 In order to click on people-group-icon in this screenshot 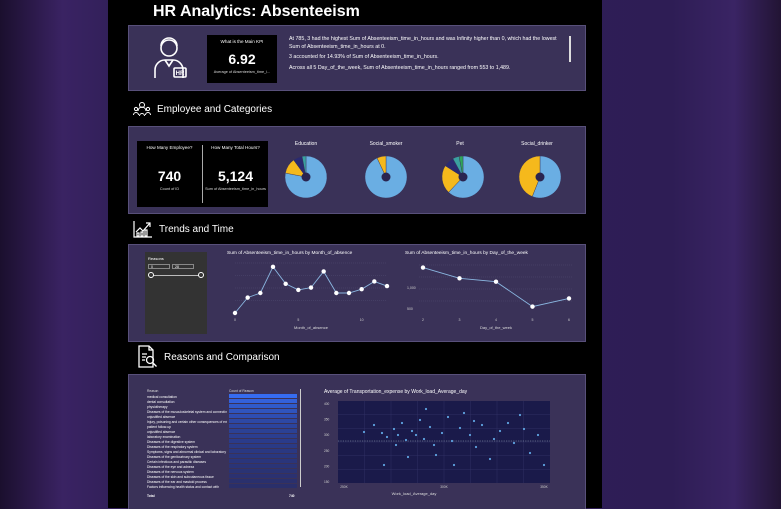, I will do `click(142, 109)`.